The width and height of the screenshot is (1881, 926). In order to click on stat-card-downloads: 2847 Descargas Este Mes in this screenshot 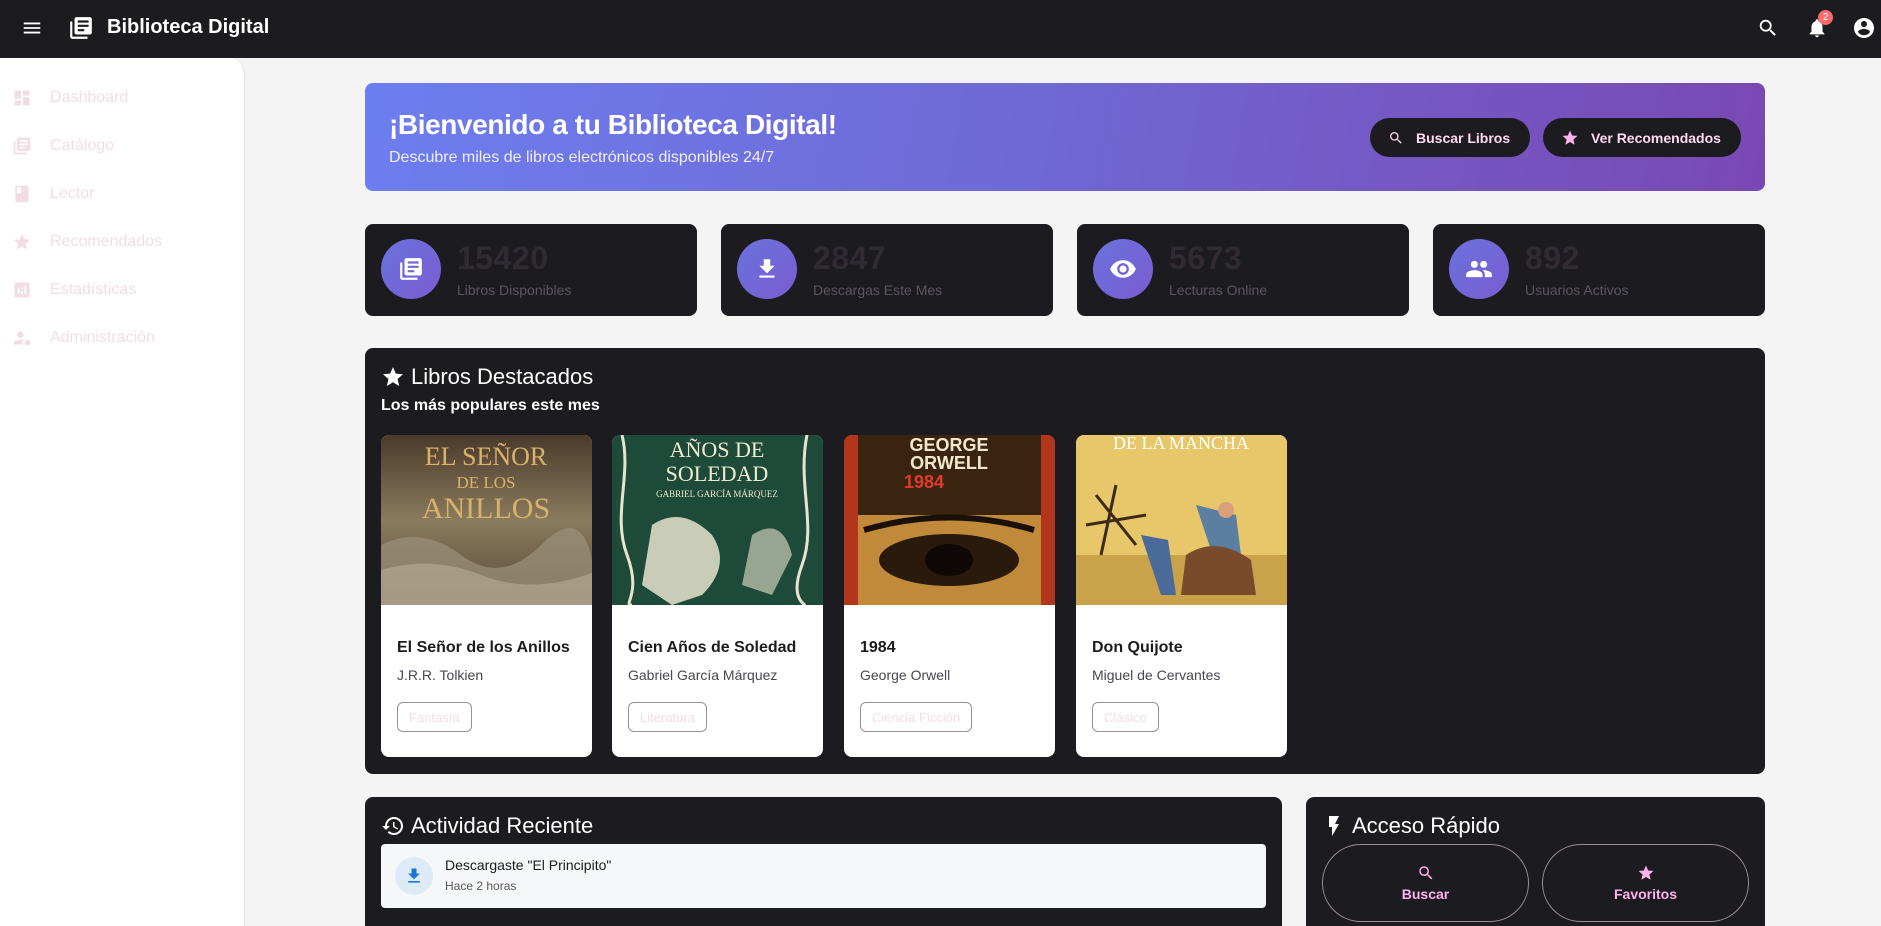, I will do `click(887, 270)`.